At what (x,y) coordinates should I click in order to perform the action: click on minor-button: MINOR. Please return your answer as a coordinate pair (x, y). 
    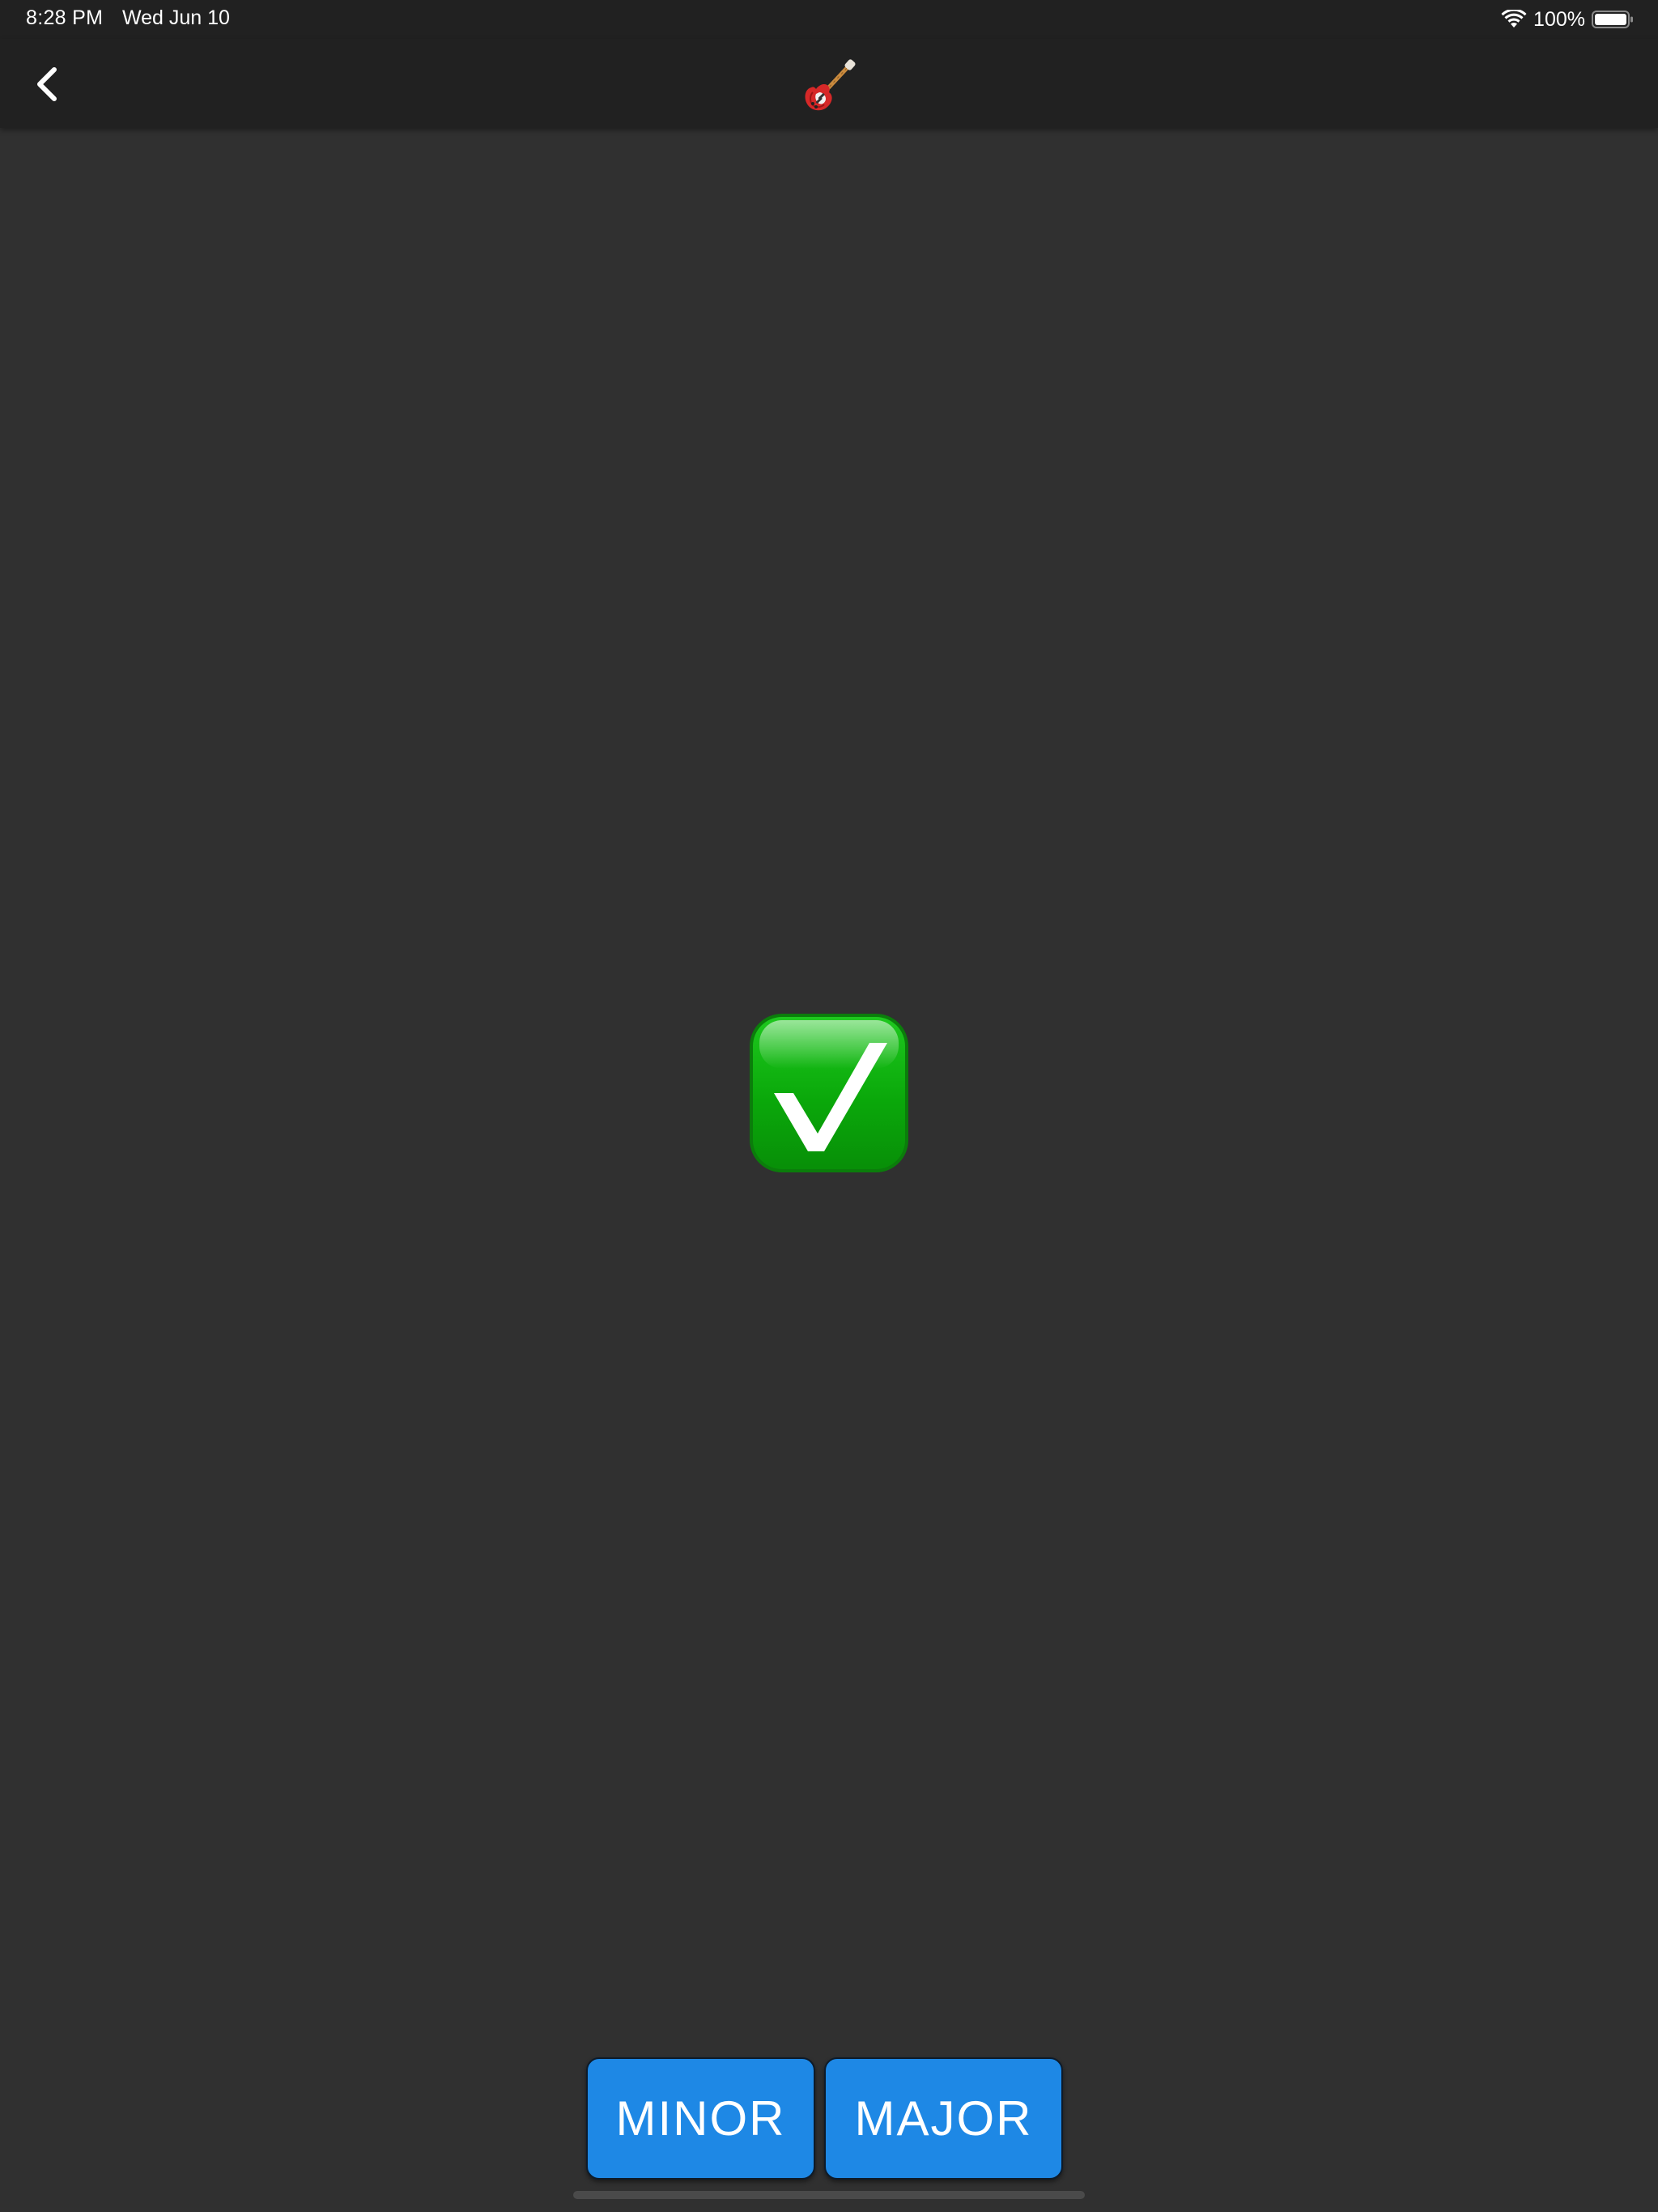
    Looking at the image, I should click on (700, 2118).